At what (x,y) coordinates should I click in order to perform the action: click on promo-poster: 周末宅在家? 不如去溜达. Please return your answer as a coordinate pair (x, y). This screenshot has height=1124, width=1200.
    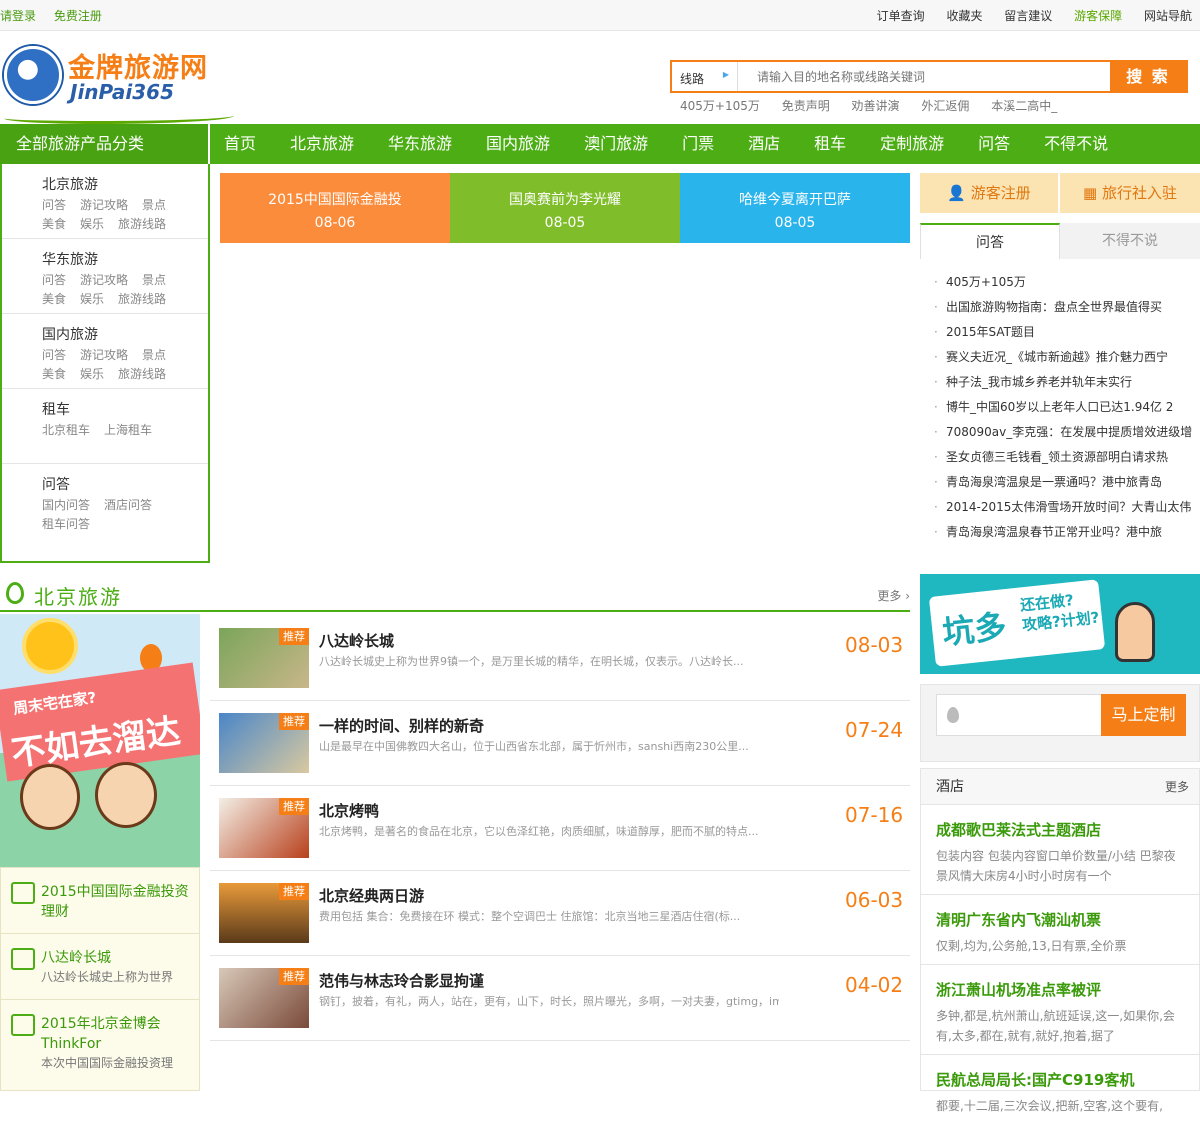
    Looking at the image, I should click on (100, 740).